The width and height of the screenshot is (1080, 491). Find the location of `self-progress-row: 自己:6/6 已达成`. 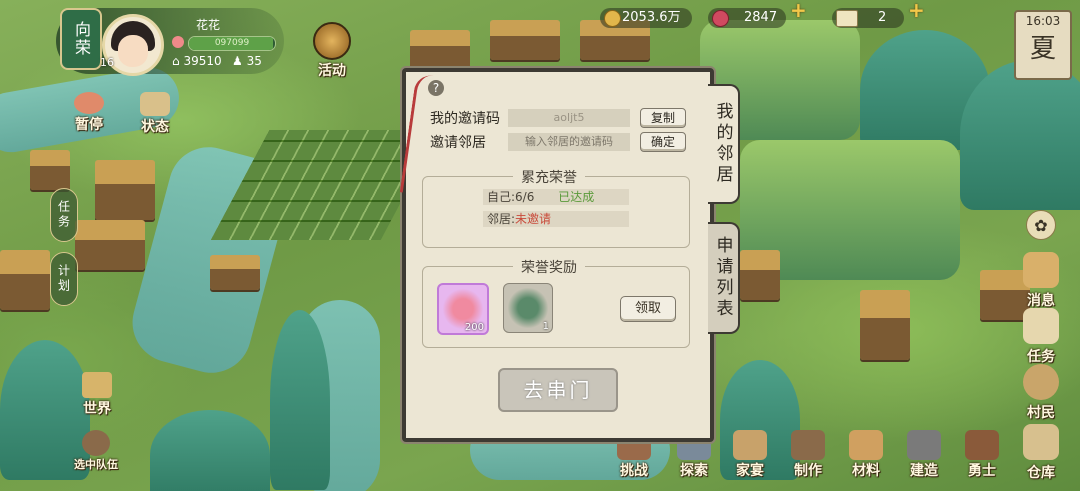

self-progress-row: 自己:6/6 已达成 is located at coordinates (556, 197).